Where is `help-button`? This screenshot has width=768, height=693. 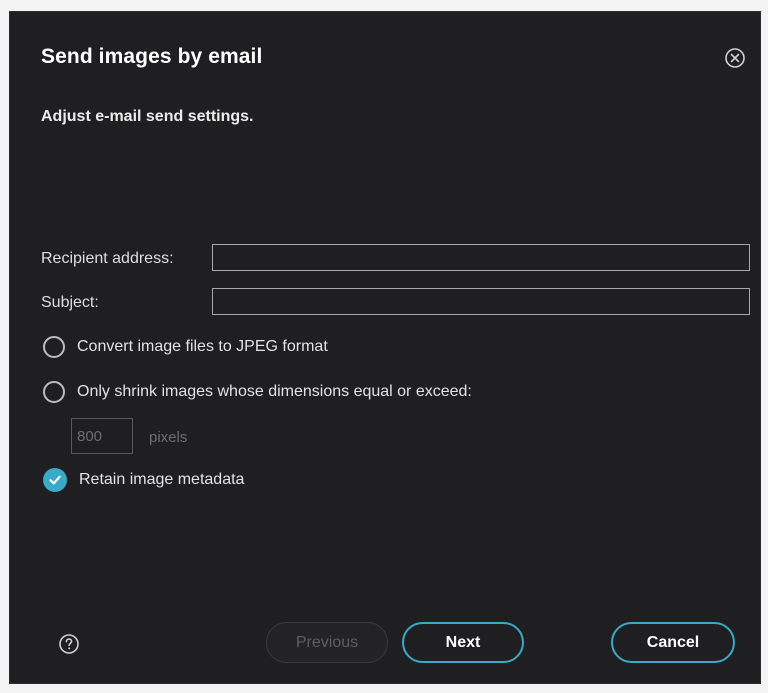
help-button is located at coordinates (69, 644).